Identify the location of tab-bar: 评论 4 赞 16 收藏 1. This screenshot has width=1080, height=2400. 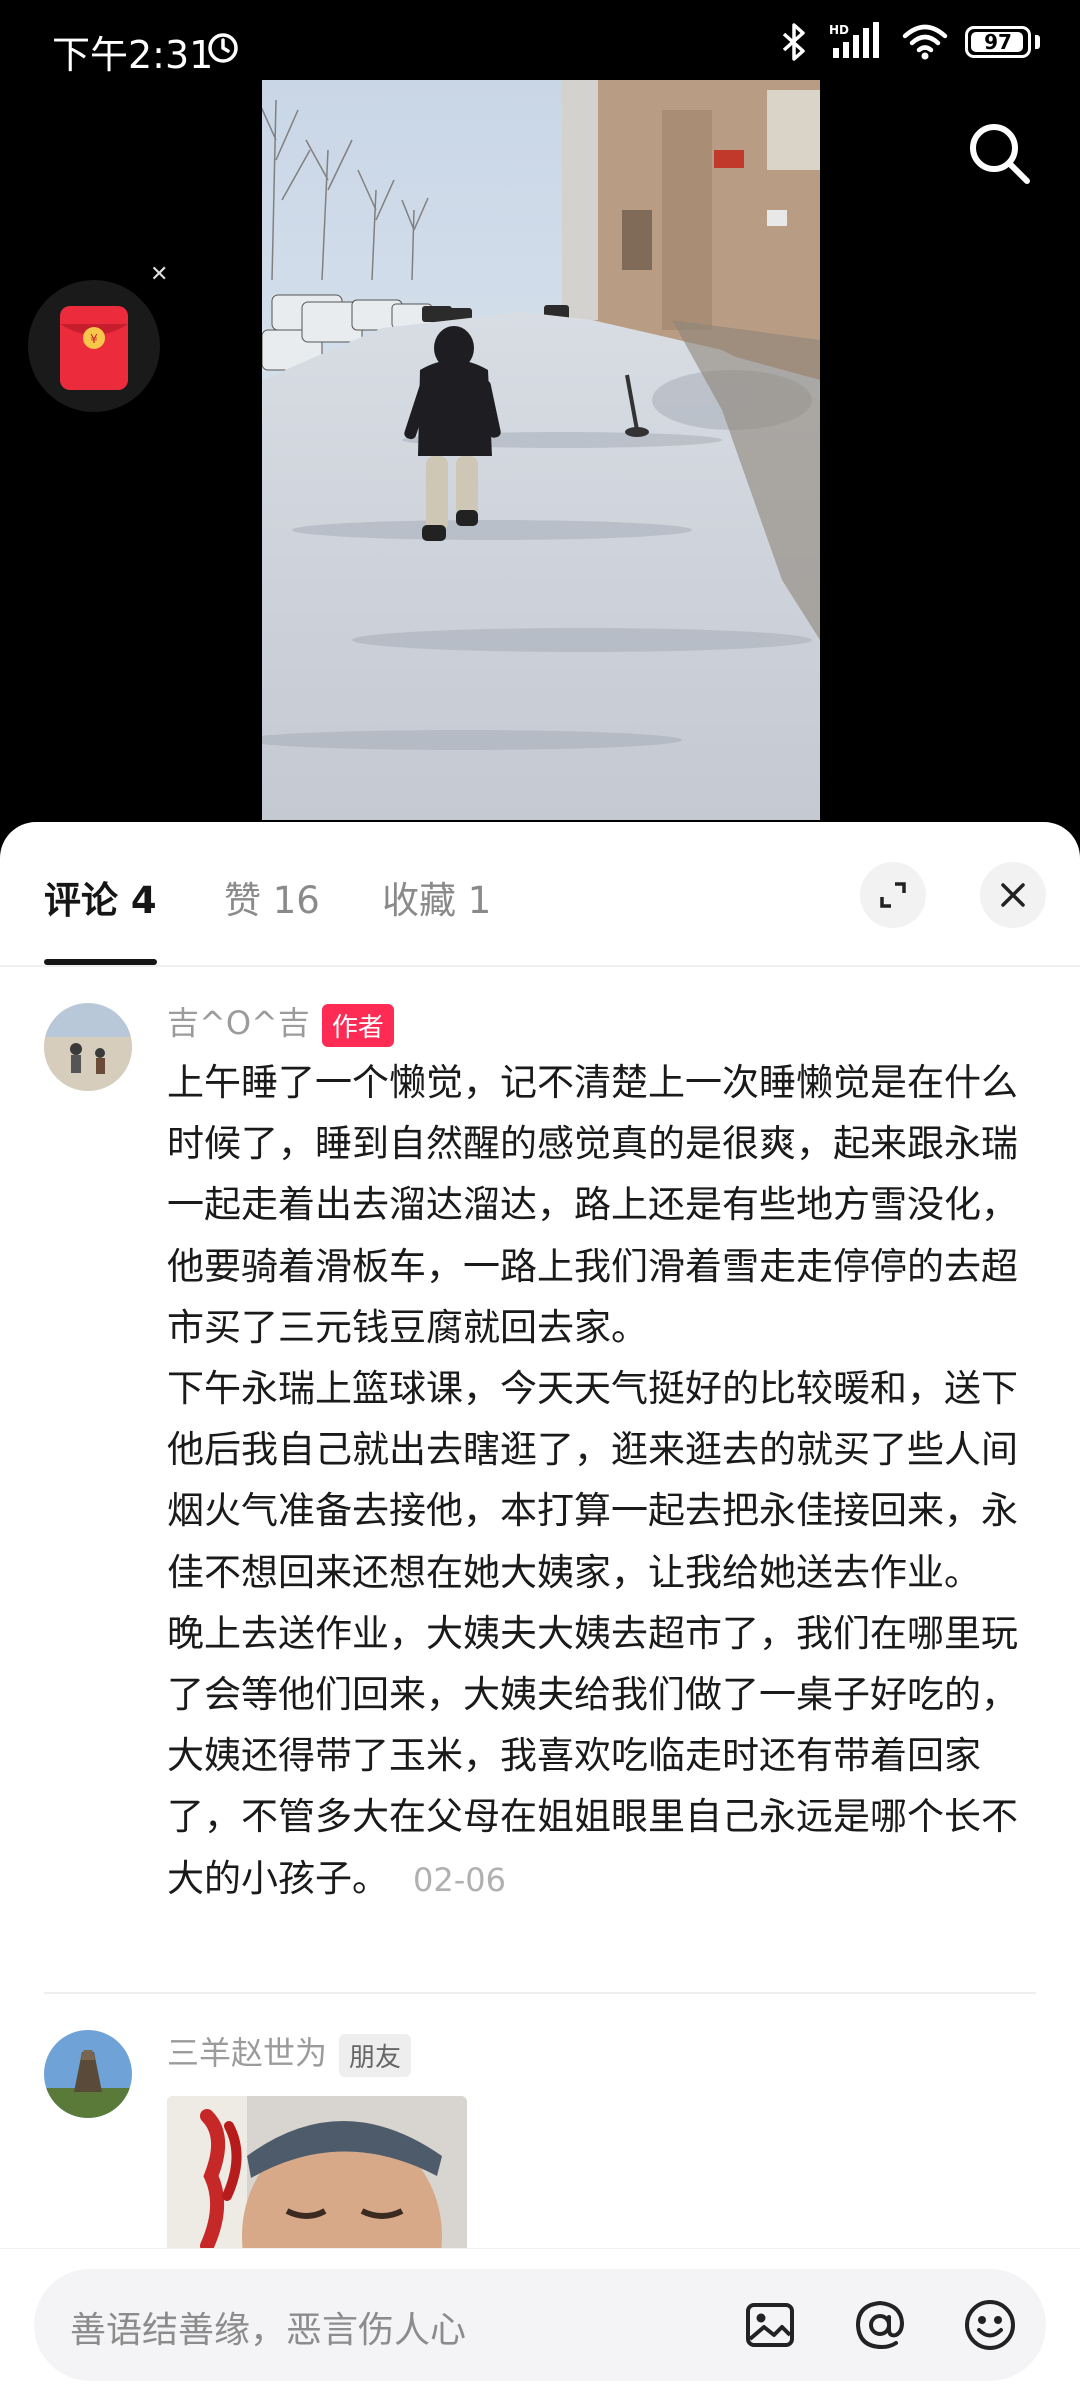
(540, 894).